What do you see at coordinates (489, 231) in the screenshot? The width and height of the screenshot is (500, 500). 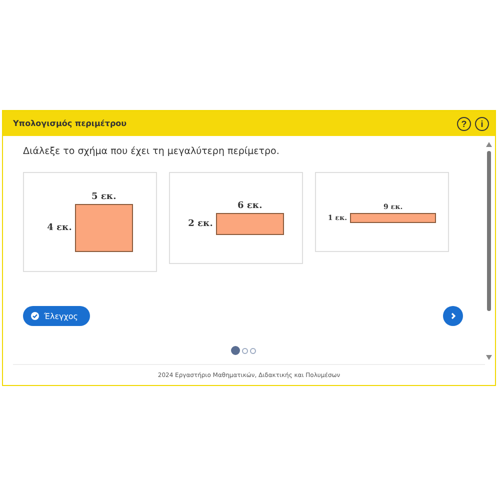 I see `scrollbar-thumb` at bounding box center [489, 231].